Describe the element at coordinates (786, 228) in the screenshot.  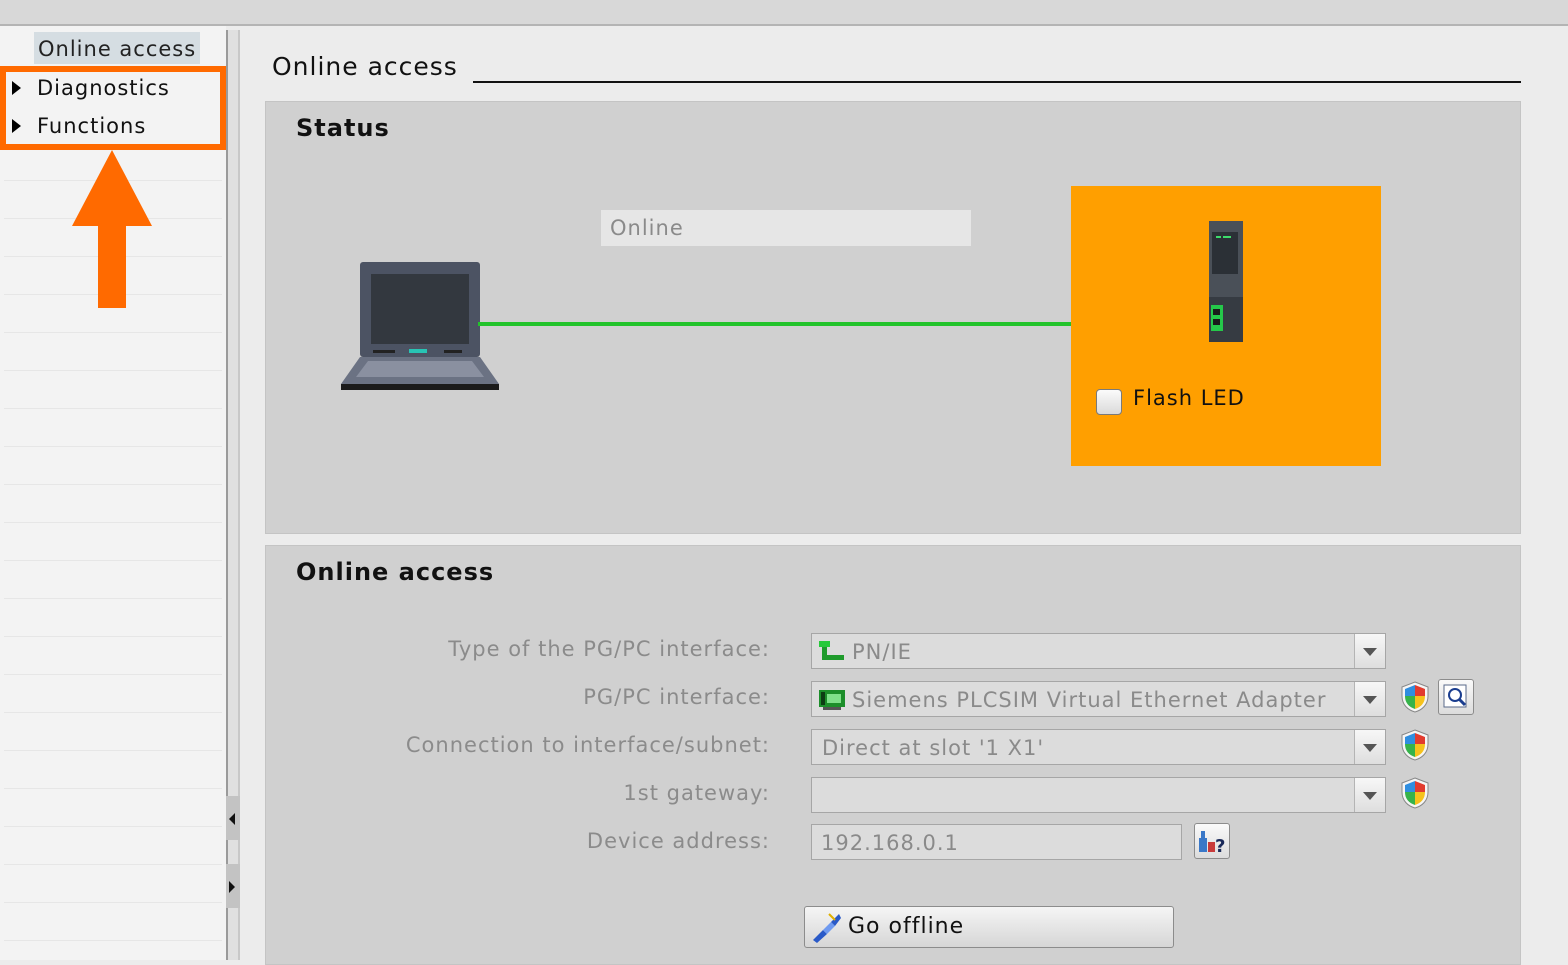
I see `connection-status-label: Online` at that location.